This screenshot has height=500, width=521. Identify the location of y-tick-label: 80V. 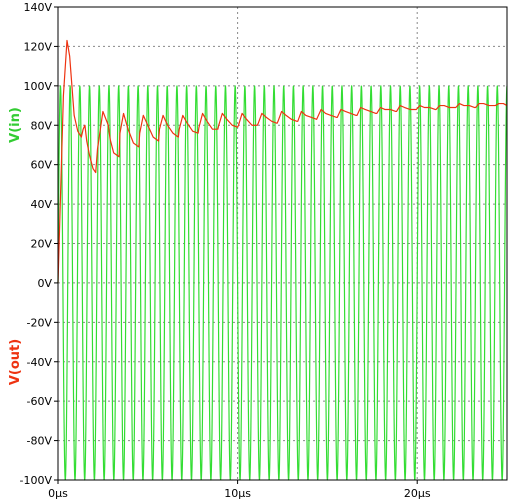
(41, 125).